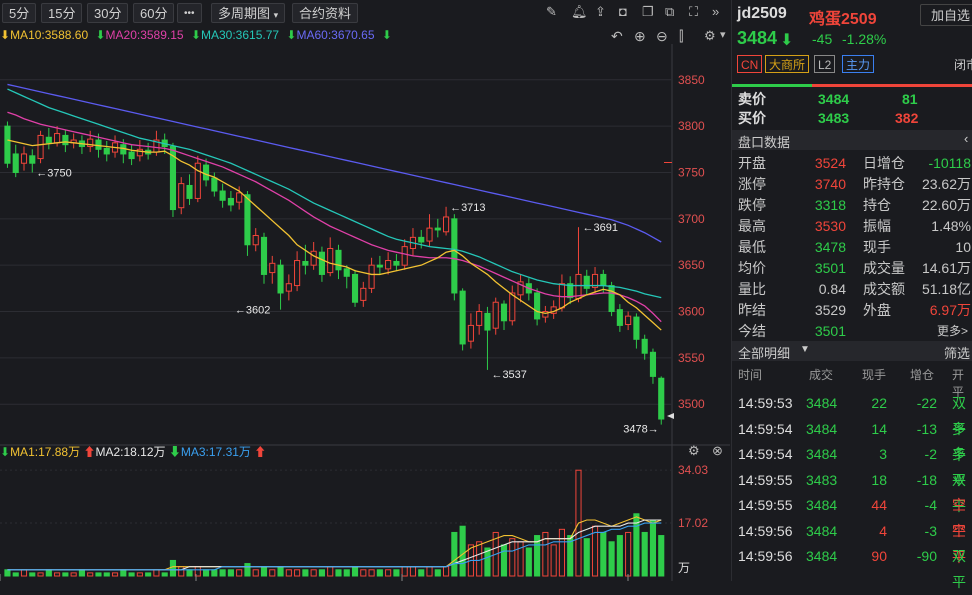 This screenshot has height=595, width=972. Describe the element at coordinates (930, 530) in the screenshot. I see `trade-cell: -3` at that location.